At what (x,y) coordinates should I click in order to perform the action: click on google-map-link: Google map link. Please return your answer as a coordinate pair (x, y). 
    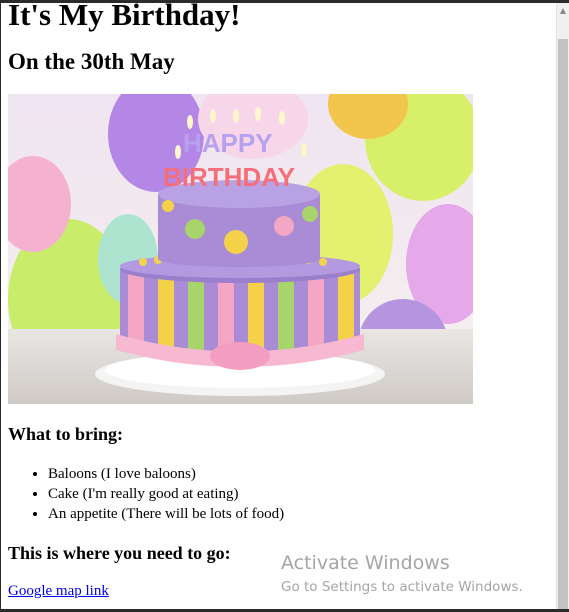
    Looking at the image, I should click on (58, 591).